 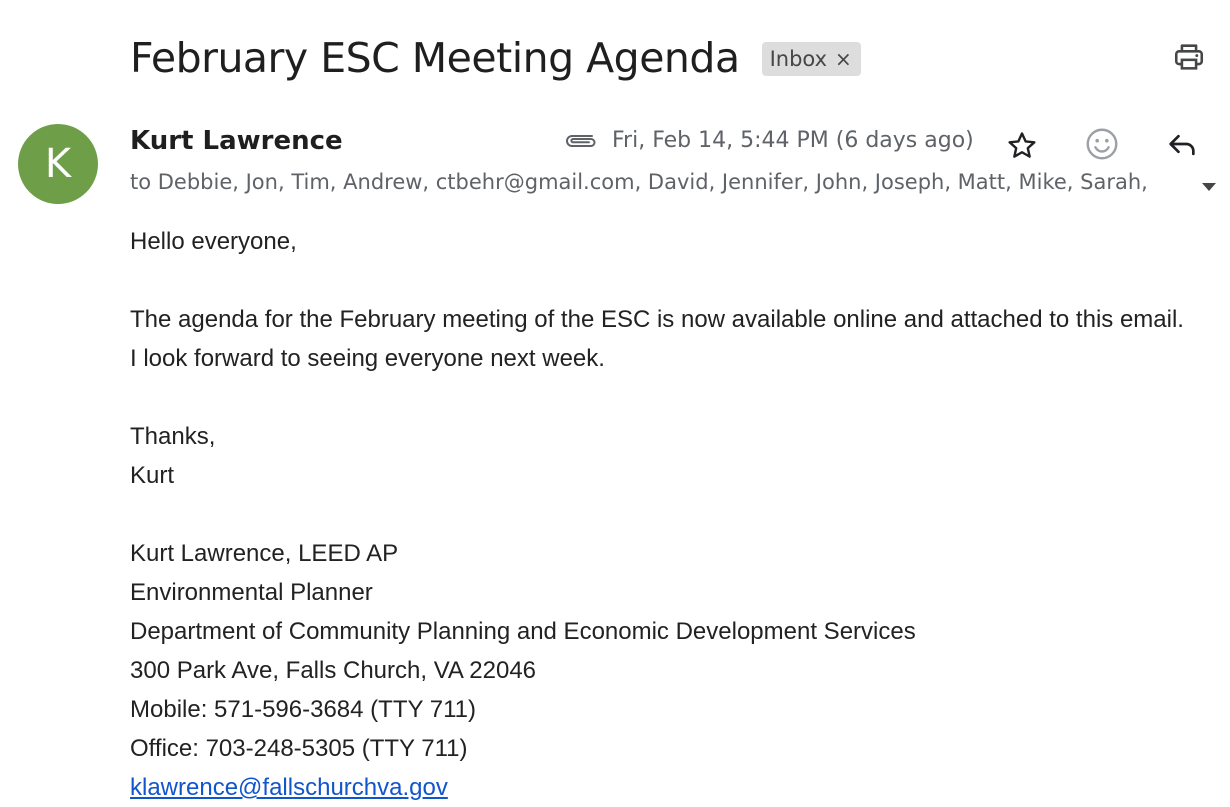 I want to click on signature-office: Office: 703-248-5305 (TTY 711), so click(x=299, y=748).